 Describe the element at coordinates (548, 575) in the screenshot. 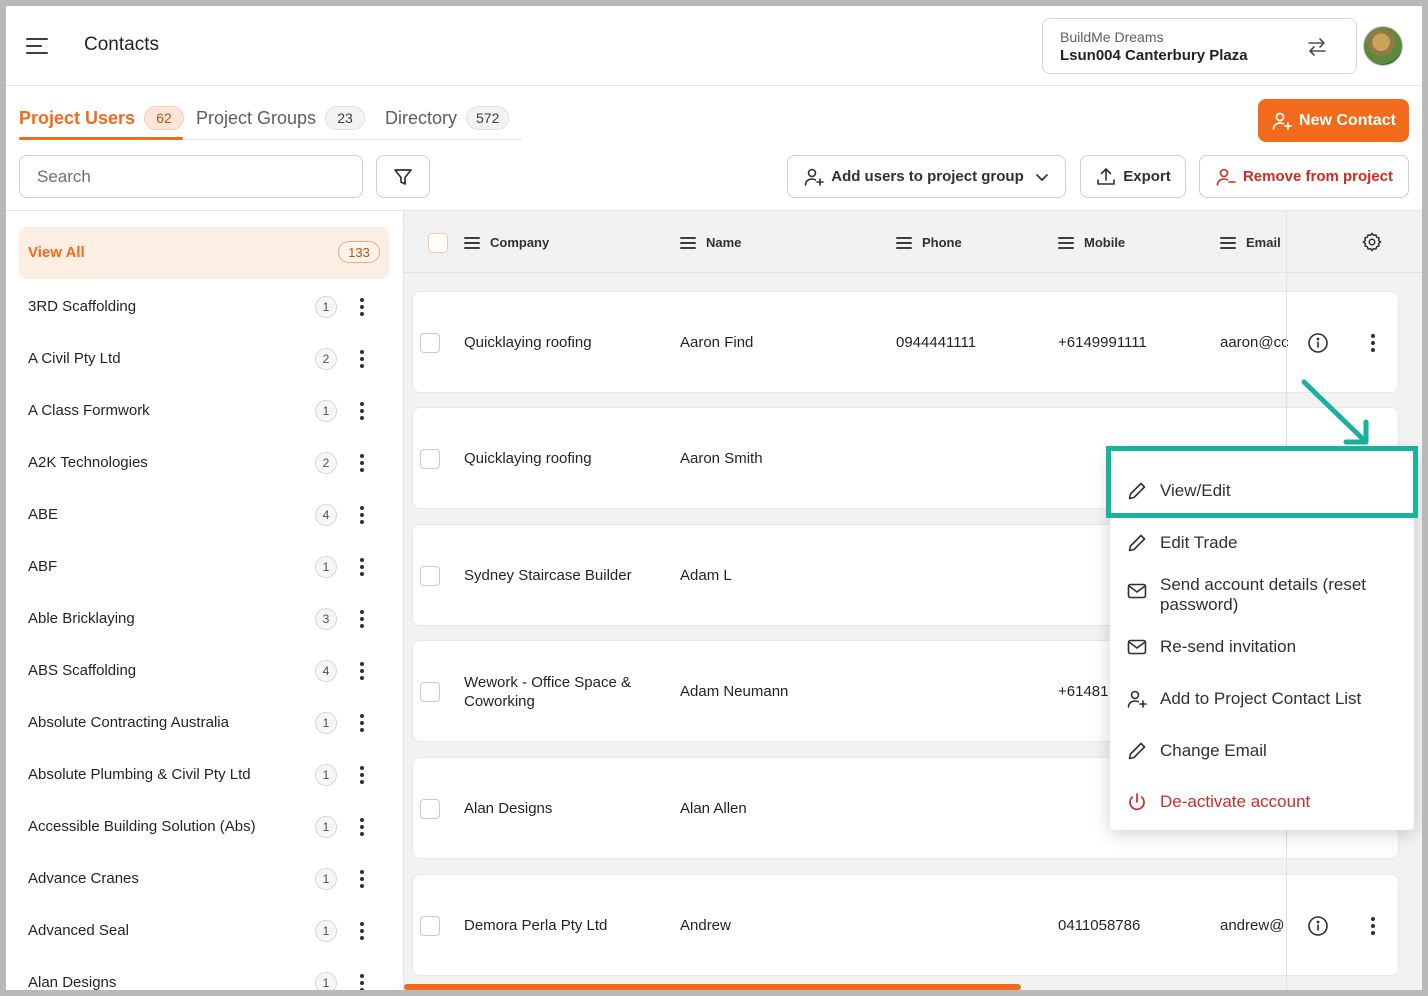

I see `cell-company: Sydney Staircase Builder` at that location.